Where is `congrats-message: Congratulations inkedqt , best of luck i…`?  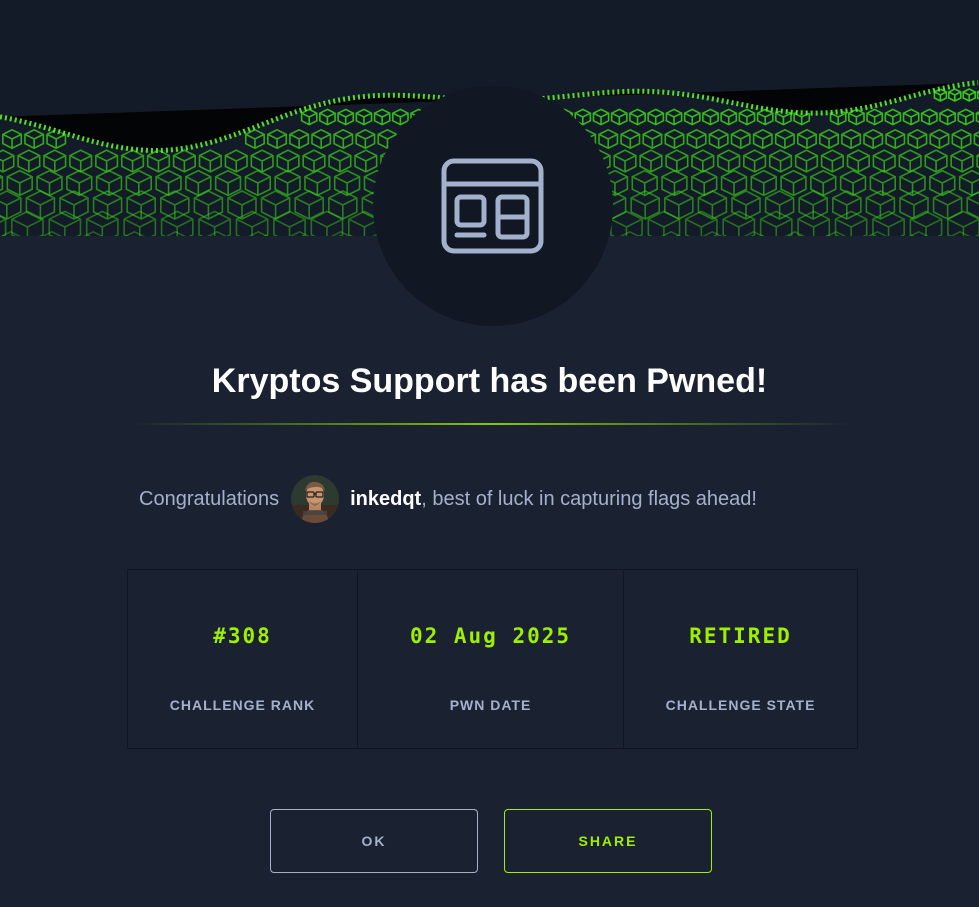 congrats-message: Congratulations inkedqt , best of luck i… is located at coordinates (448, 499).